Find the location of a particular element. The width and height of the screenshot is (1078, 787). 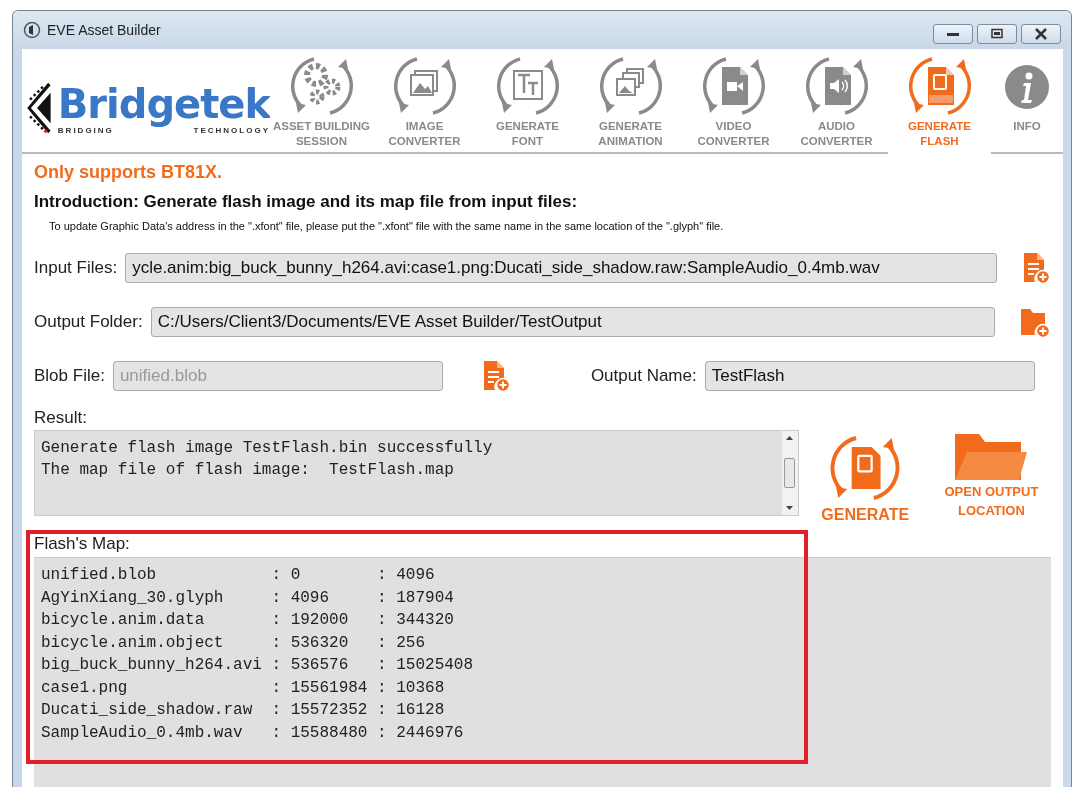

scrollbar is located at coordinates (789, 473).